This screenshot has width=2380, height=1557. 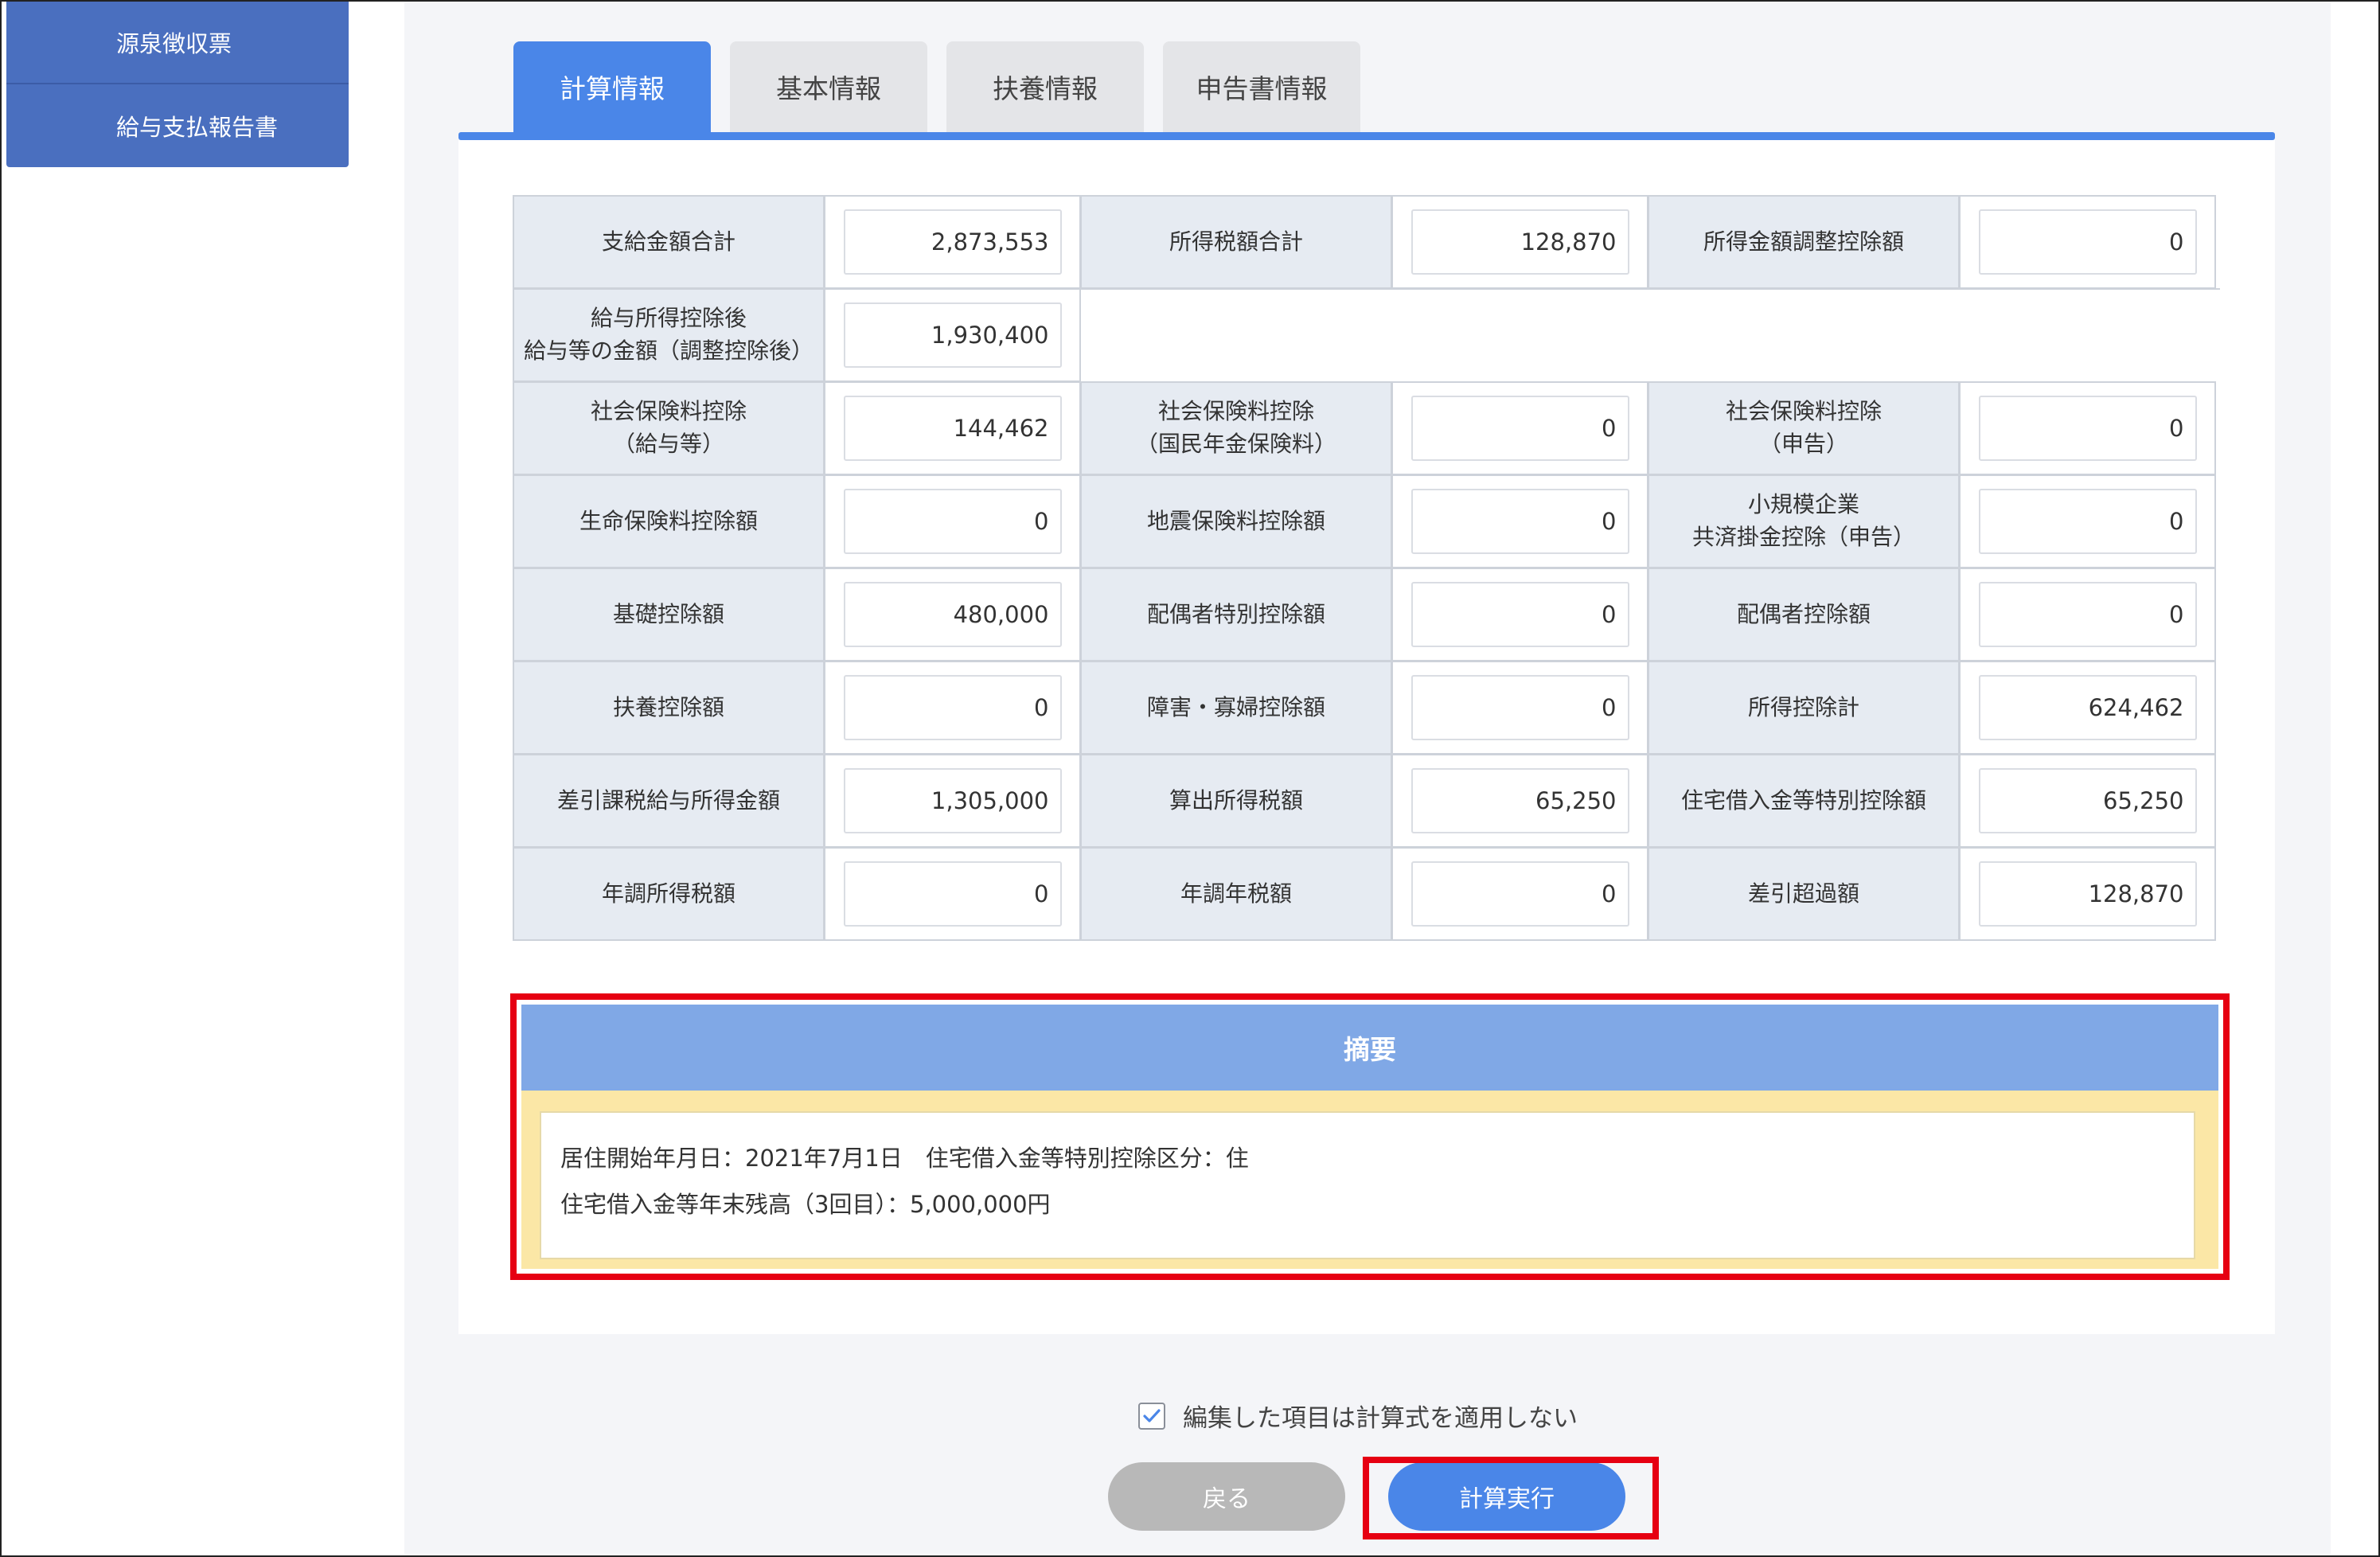 I want to click on housing-loan-deduction-input: 65,250, so click(x=2088, y=800).